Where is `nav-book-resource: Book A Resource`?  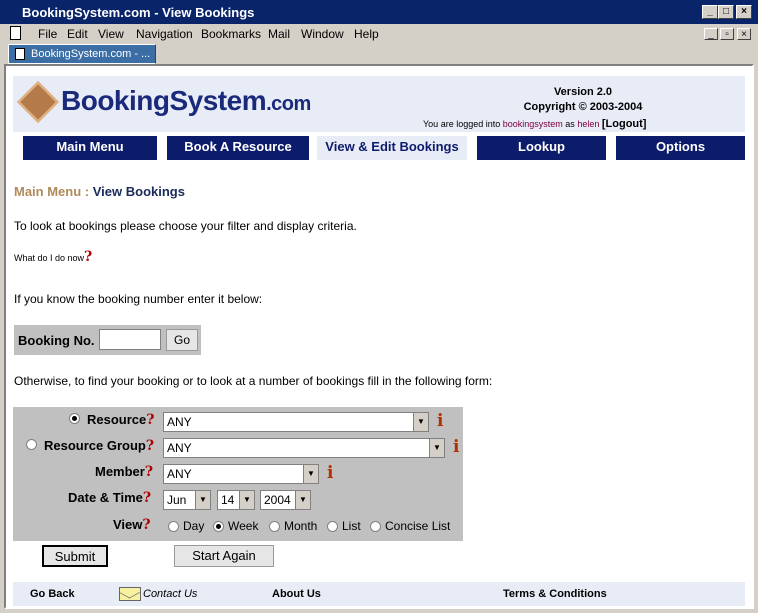
nav-book-resource: Book A Resource is located at coordinates (238, 148).